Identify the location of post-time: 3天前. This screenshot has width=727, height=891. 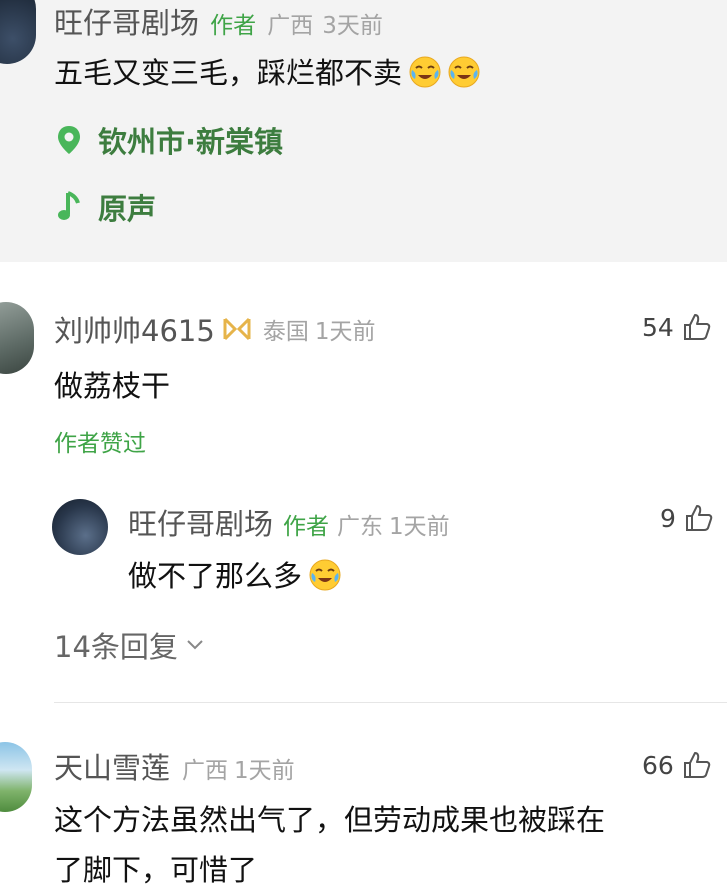
(352, 26).